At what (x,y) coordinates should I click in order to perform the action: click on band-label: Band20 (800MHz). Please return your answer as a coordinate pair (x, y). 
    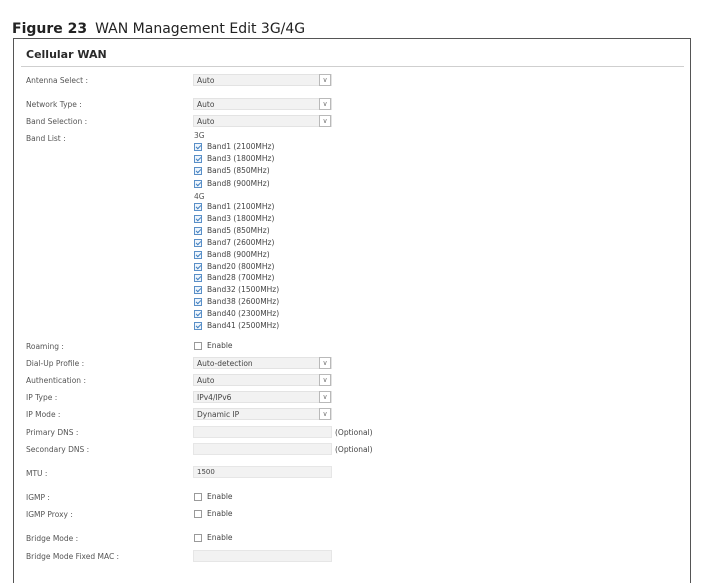
    Looking at the image, I should click on (241, 266).